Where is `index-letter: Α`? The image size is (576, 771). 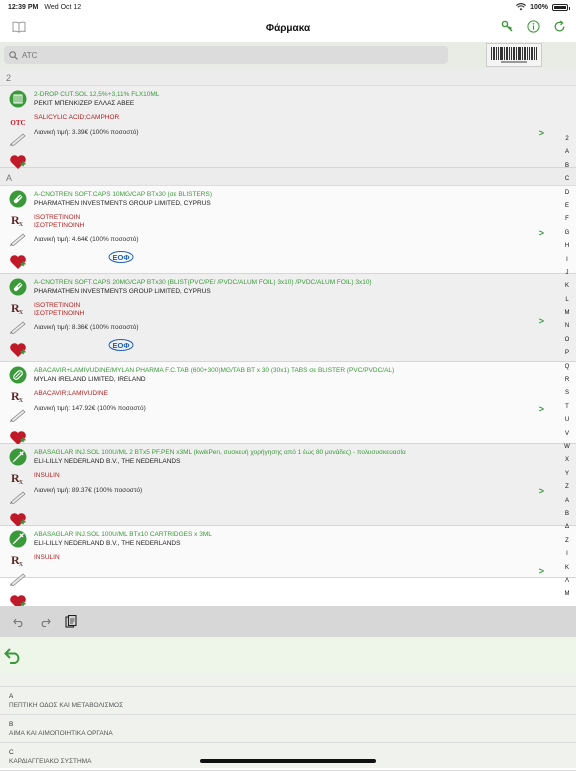 index-letter: Α is located at coordinates (567, 501).